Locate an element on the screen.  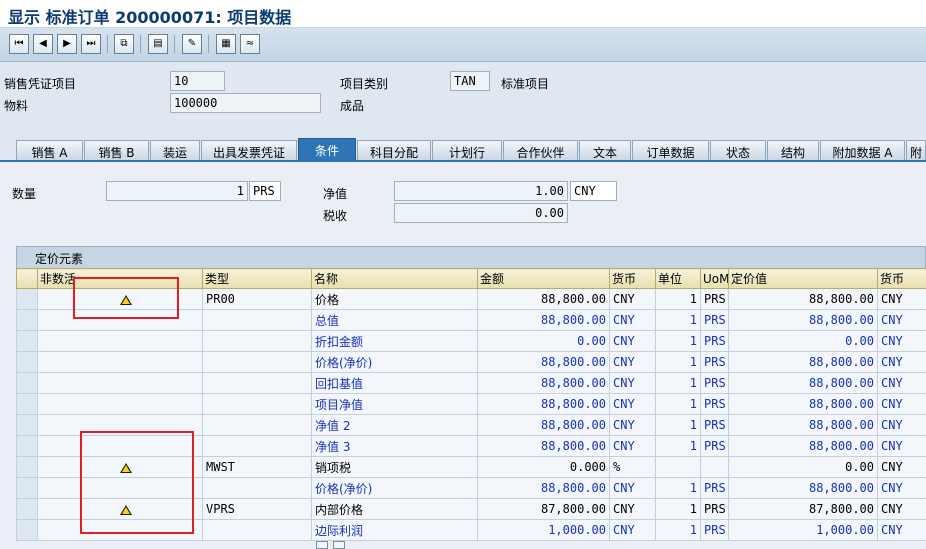
title-bar: 显示 标准订单 200000071: 项目数据 is located at coordinates (463, 14).